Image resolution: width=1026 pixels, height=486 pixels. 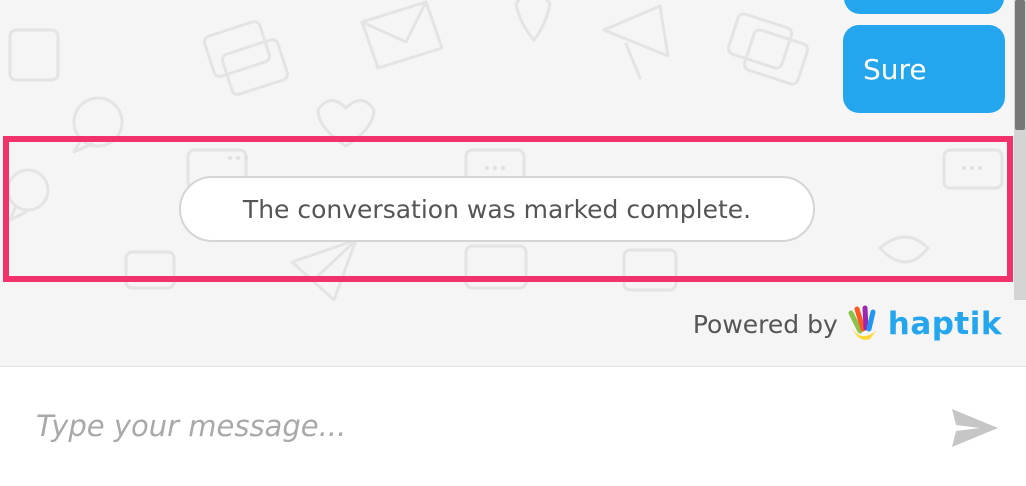 I want to click on haptik-brand-name: haptik, so click(x=944, y=324).